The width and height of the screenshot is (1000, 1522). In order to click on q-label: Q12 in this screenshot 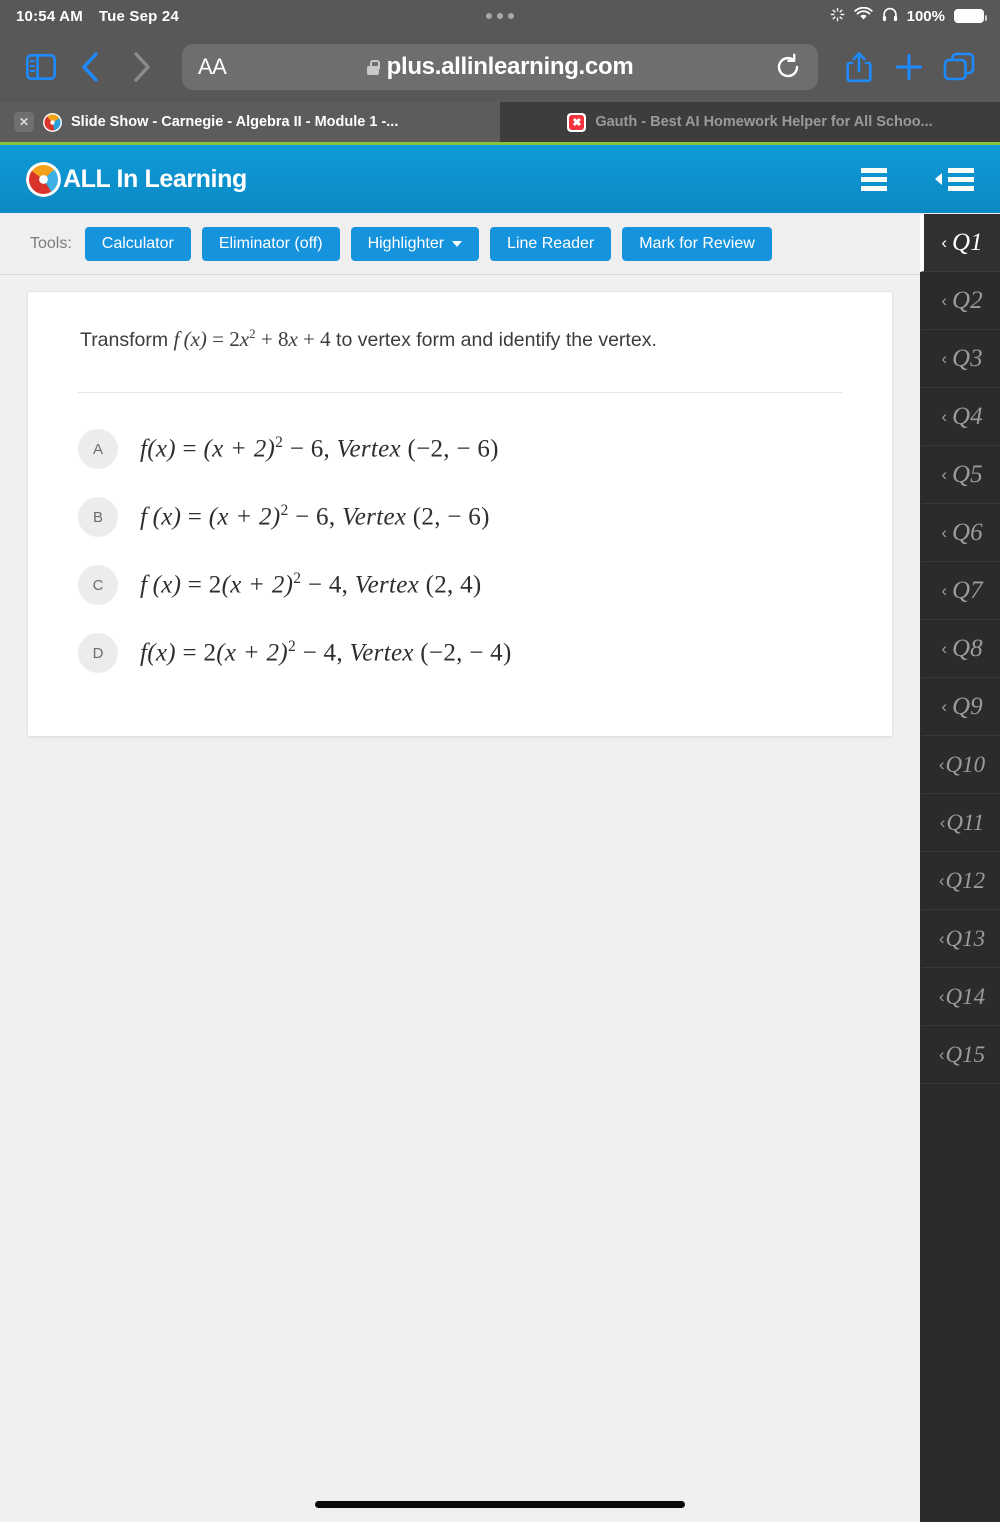, I will do `click(965, 880)`.